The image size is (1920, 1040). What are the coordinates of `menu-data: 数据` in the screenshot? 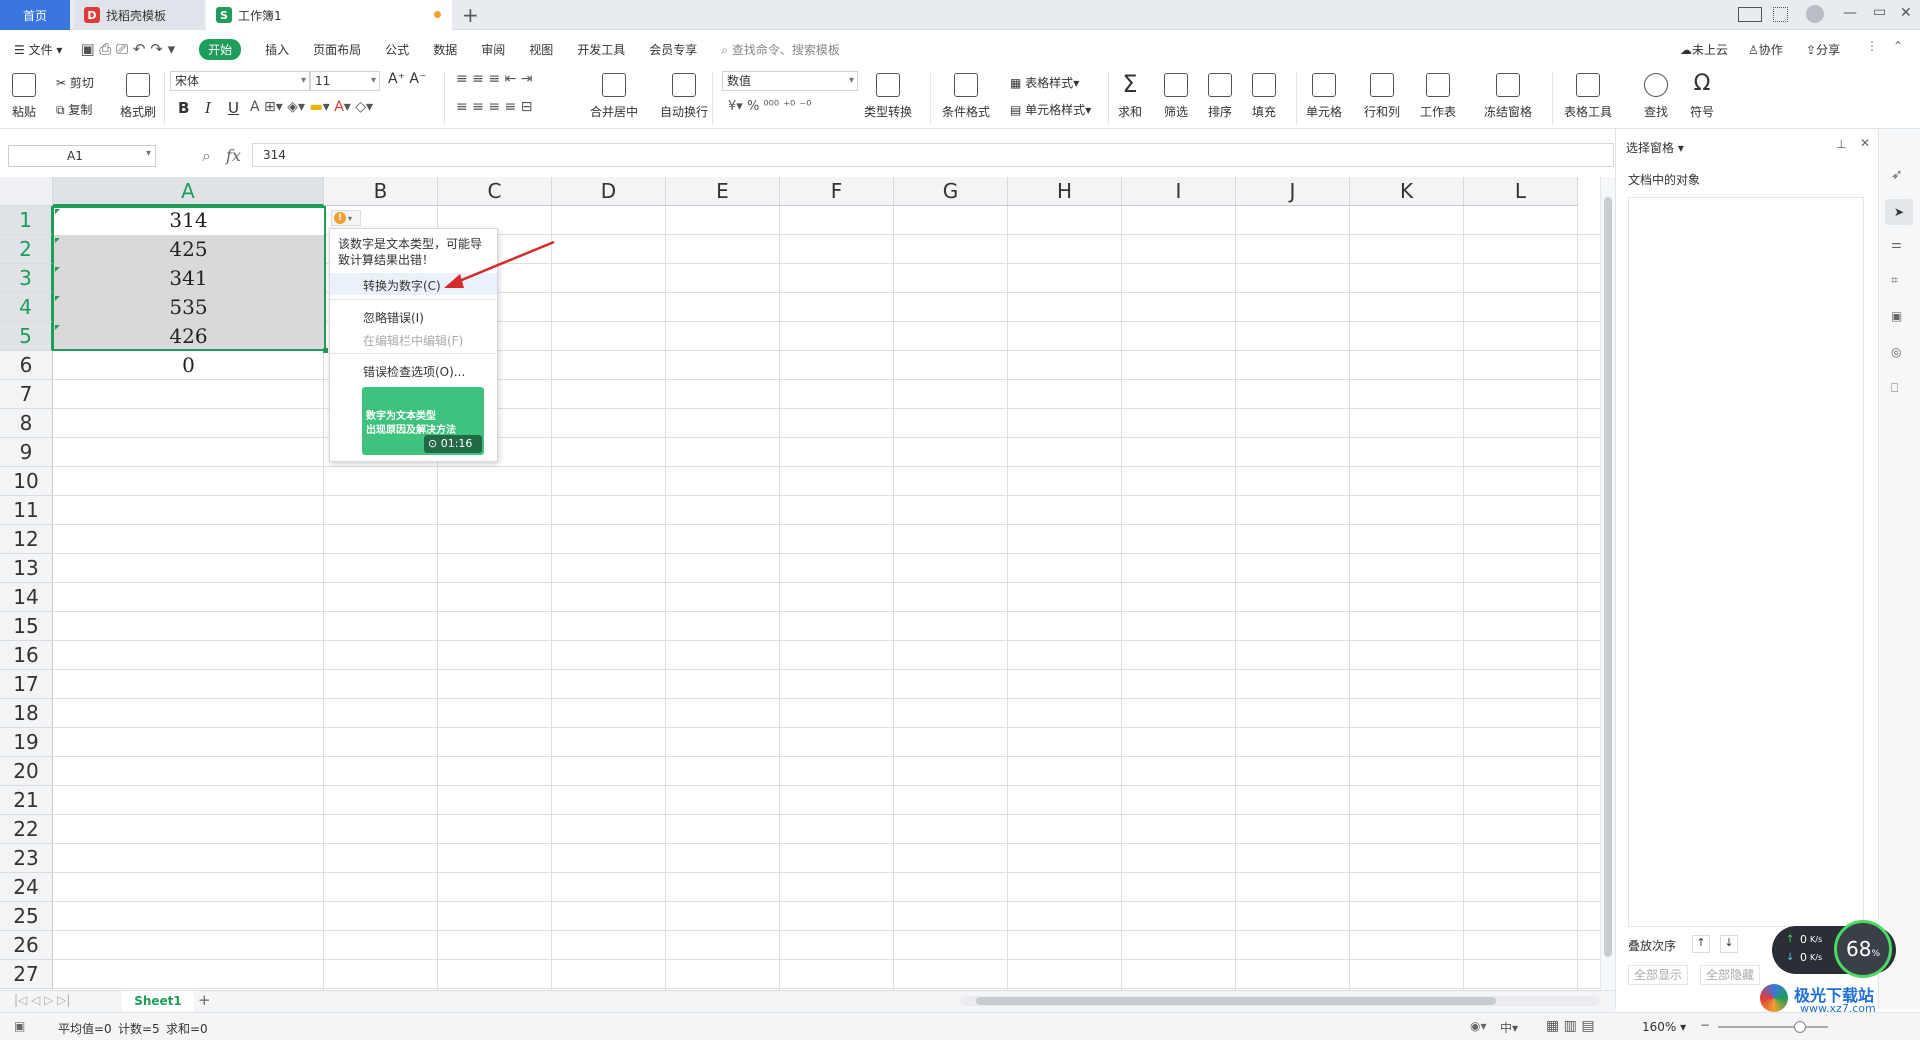 It's located at (445, 49).